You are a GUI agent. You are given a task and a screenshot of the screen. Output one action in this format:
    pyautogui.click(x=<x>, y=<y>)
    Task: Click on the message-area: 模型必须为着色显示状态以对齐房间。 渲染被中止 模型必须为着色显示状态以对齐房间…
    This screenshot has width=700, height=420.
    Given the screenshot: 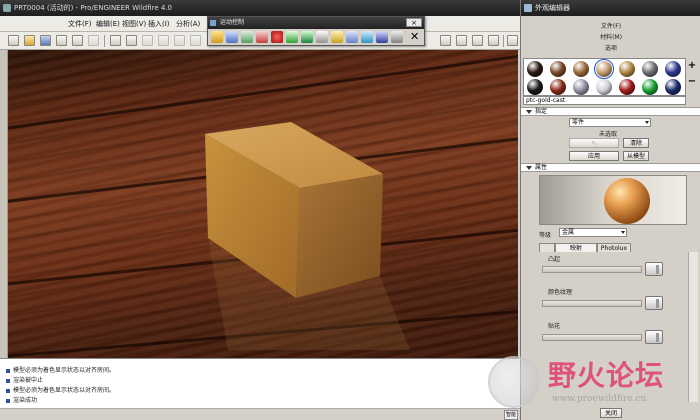 What is the action you would take?
    pyautogui.click(x=260, y=383)
    